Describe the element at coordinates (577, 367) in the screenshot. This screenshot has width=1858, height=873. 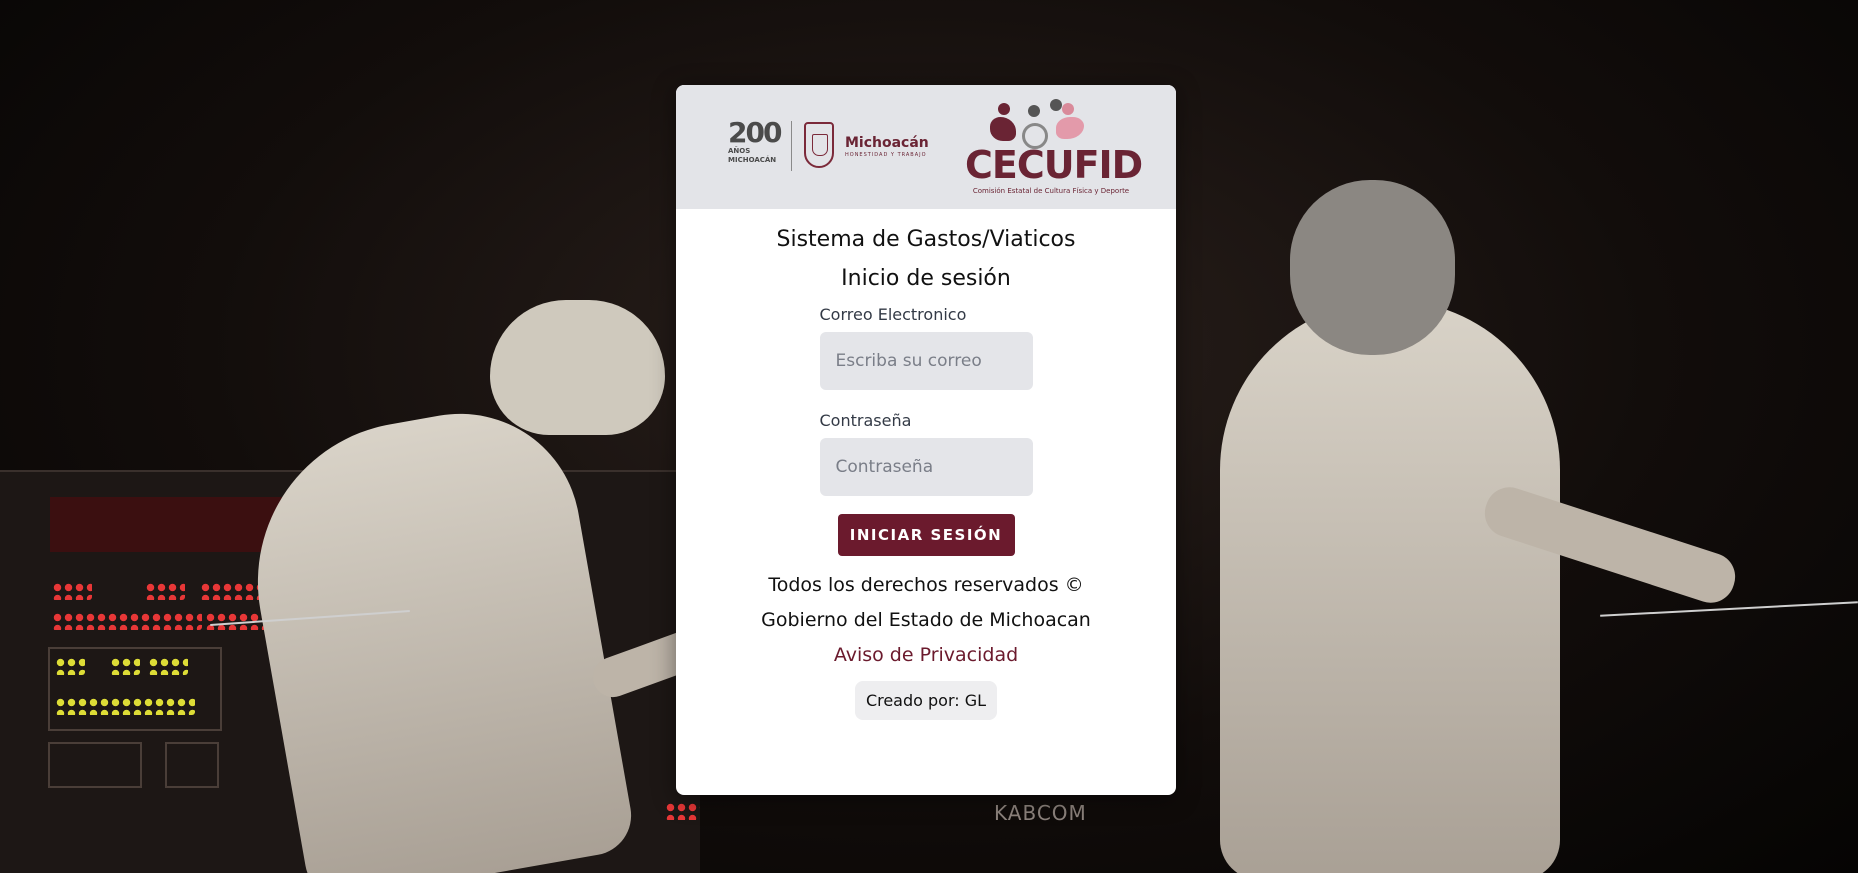
I see `left-fencer-mask` at that location.